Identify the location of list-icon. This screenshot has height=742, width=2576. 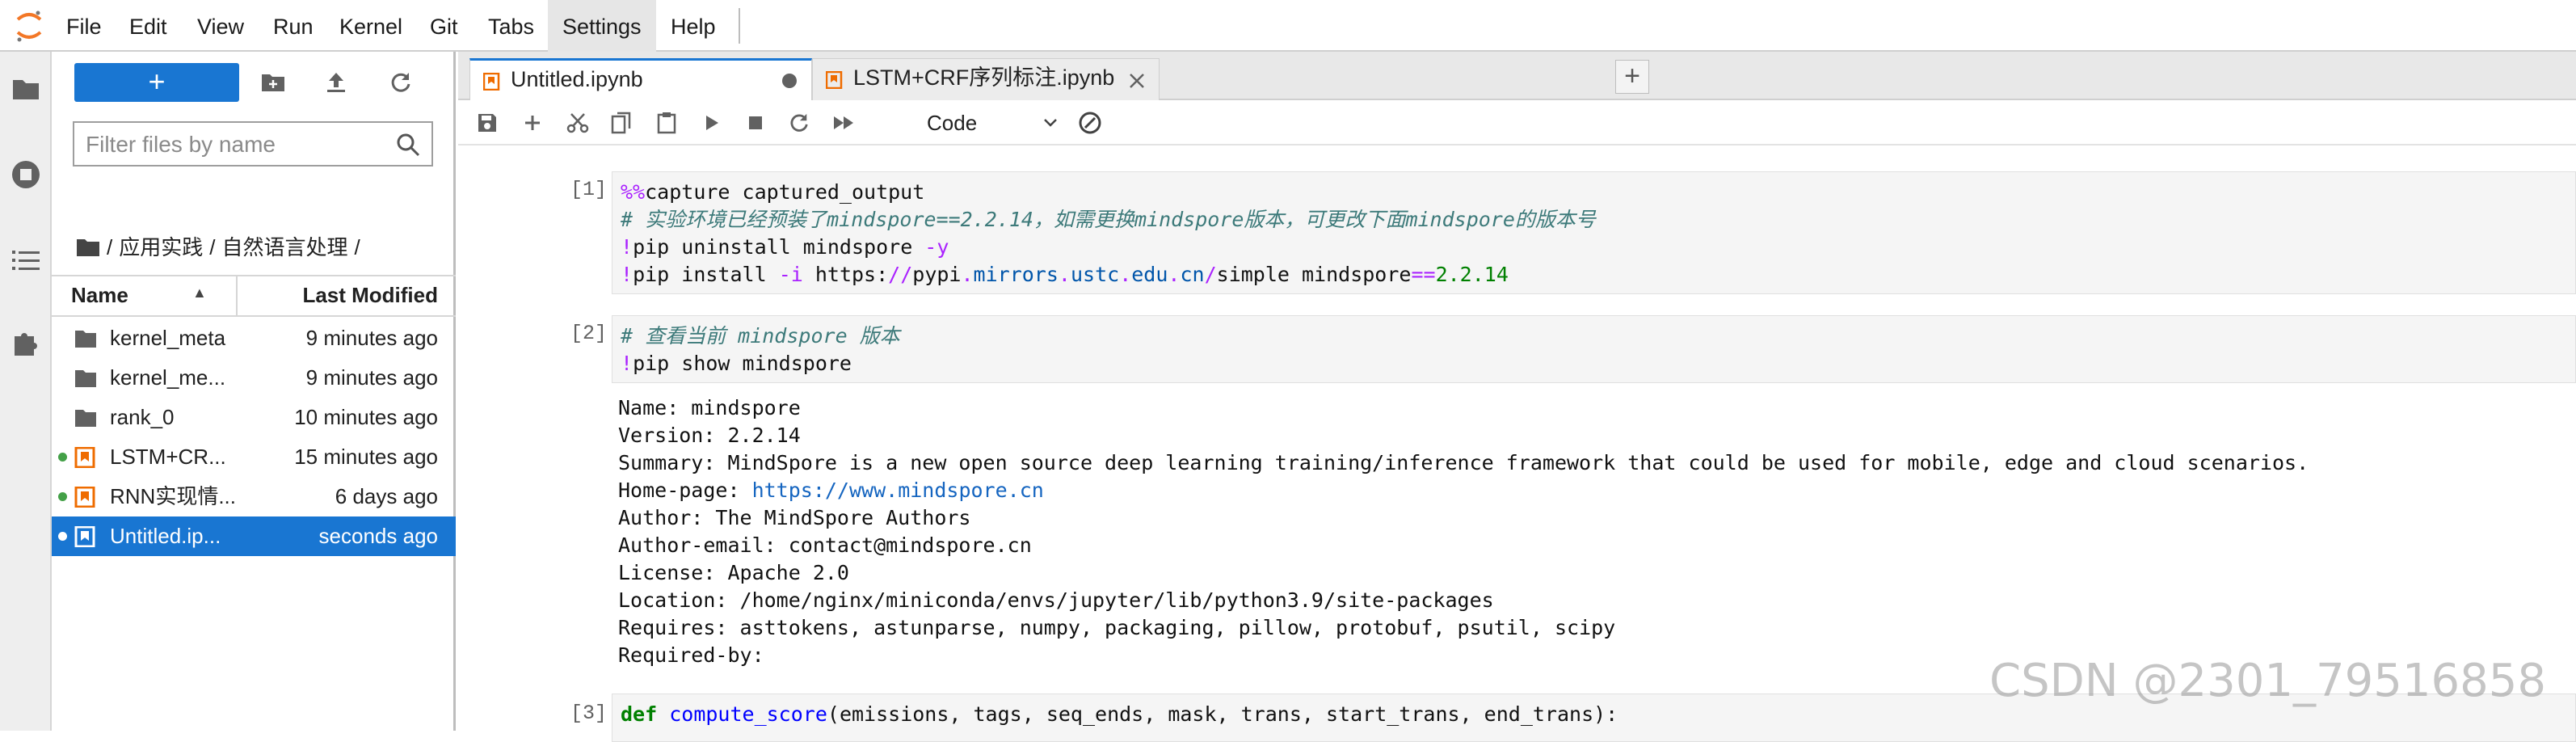
(26, 260).